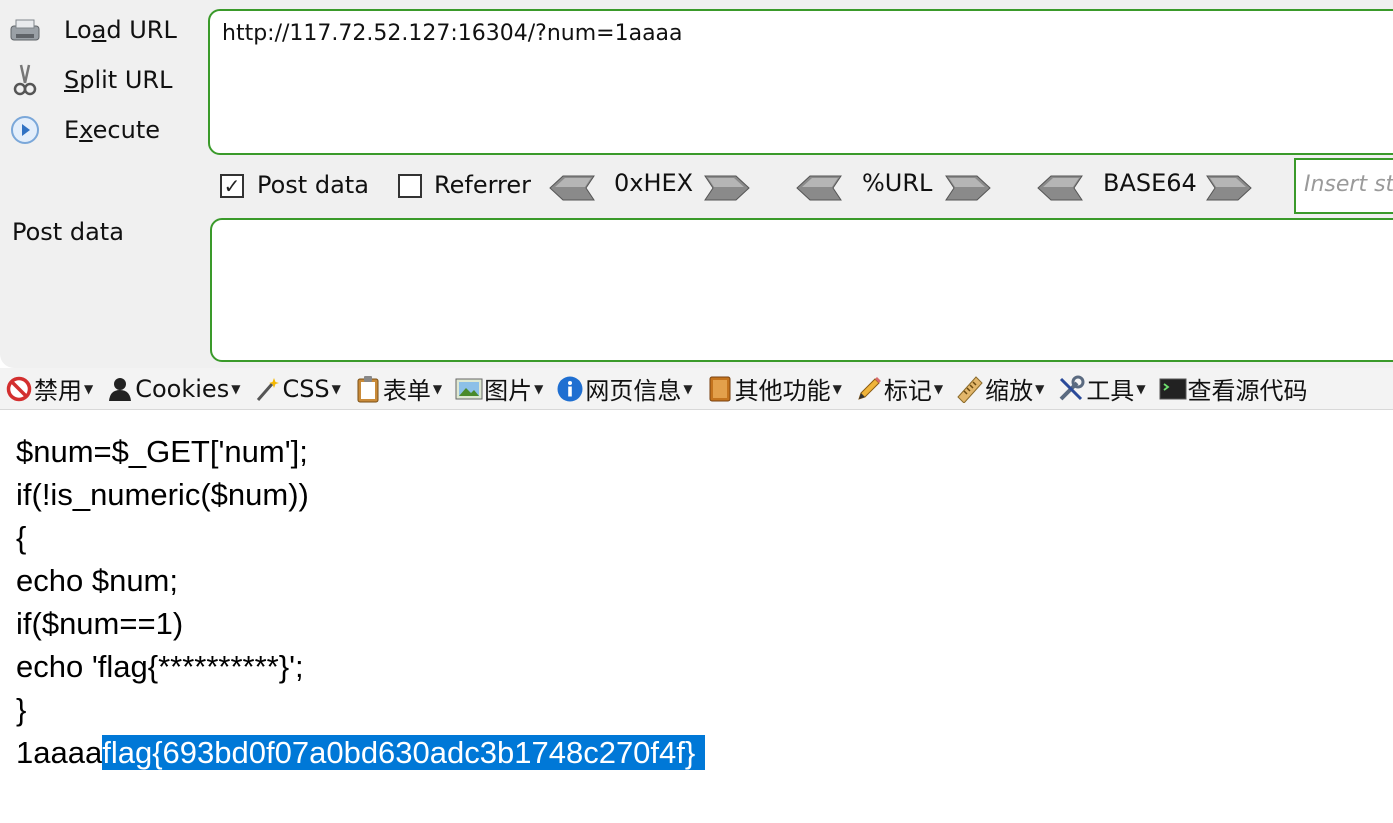 This screenshot has width=1393, height=823. I want to click on info-icon, so click(570, 389).